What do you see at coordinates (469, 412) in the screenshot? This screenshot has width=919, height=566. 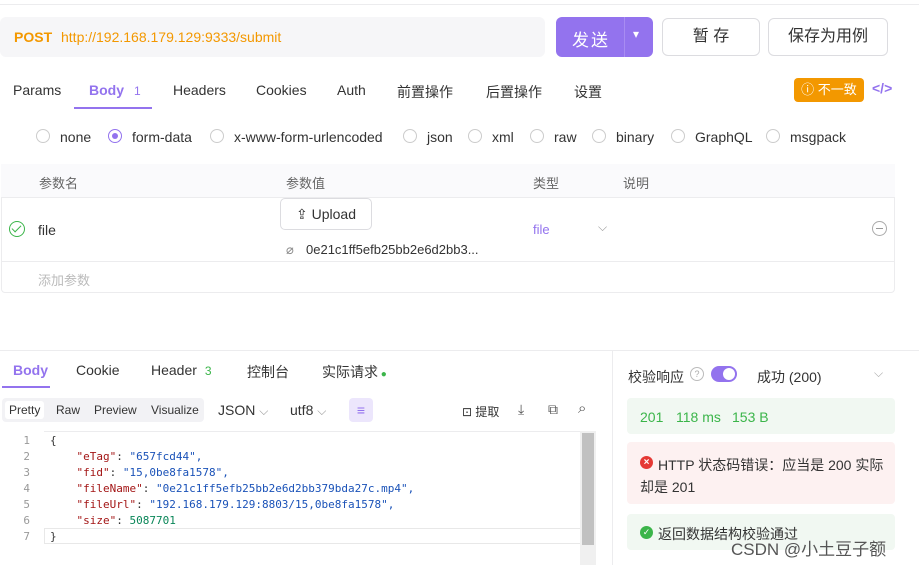 I see `extract-icon: ⊡` at bounding box center [469, 412].